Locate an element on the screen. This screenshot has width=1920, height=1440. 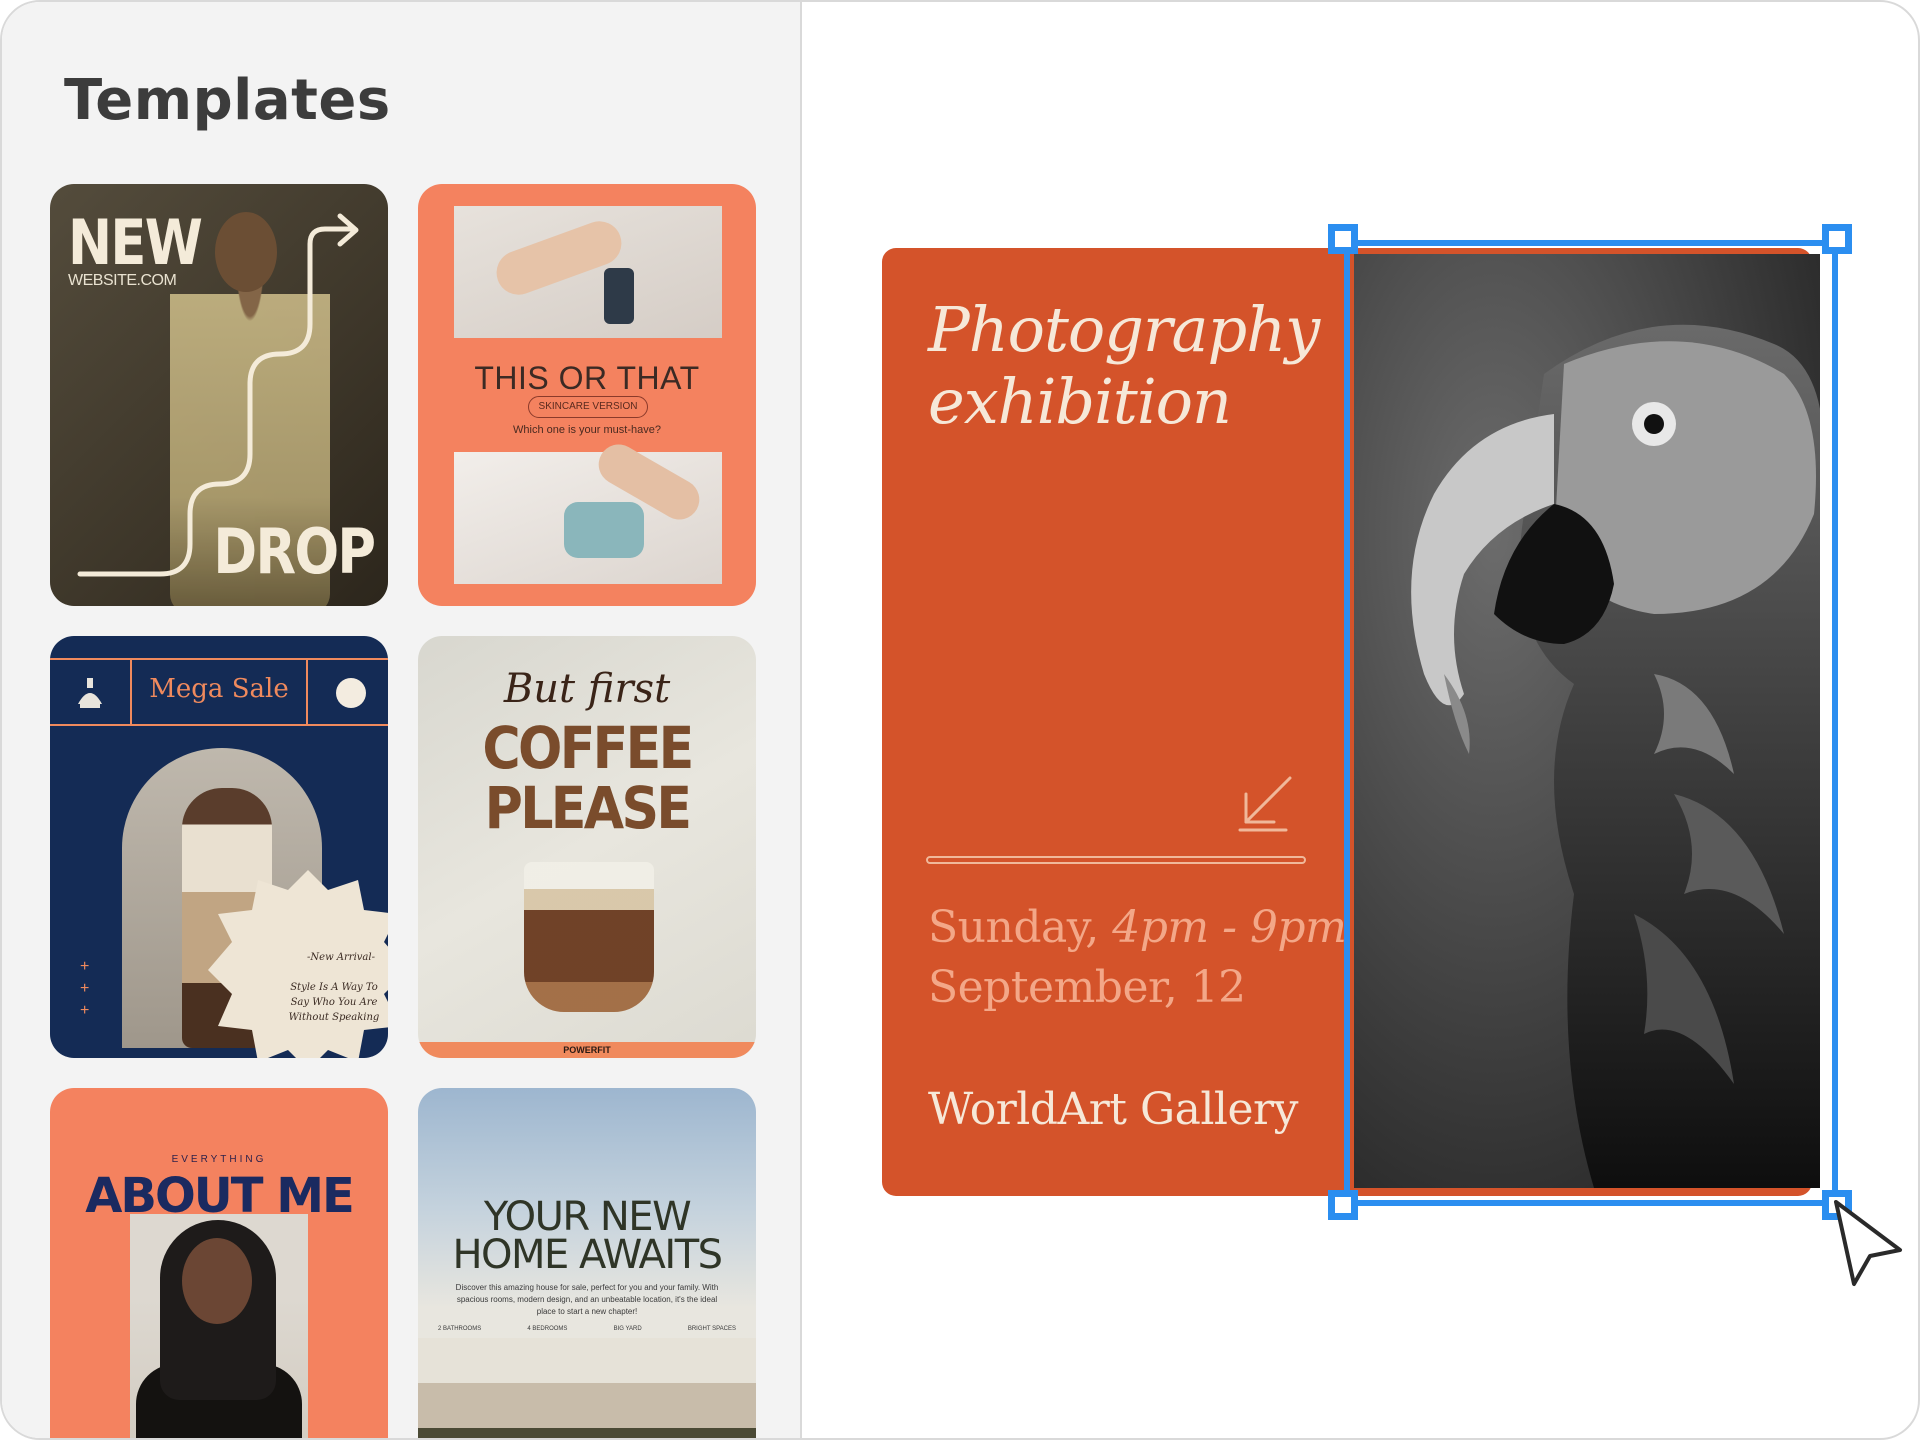
template-headline-2: DROP is located at coordinates (294, 551).